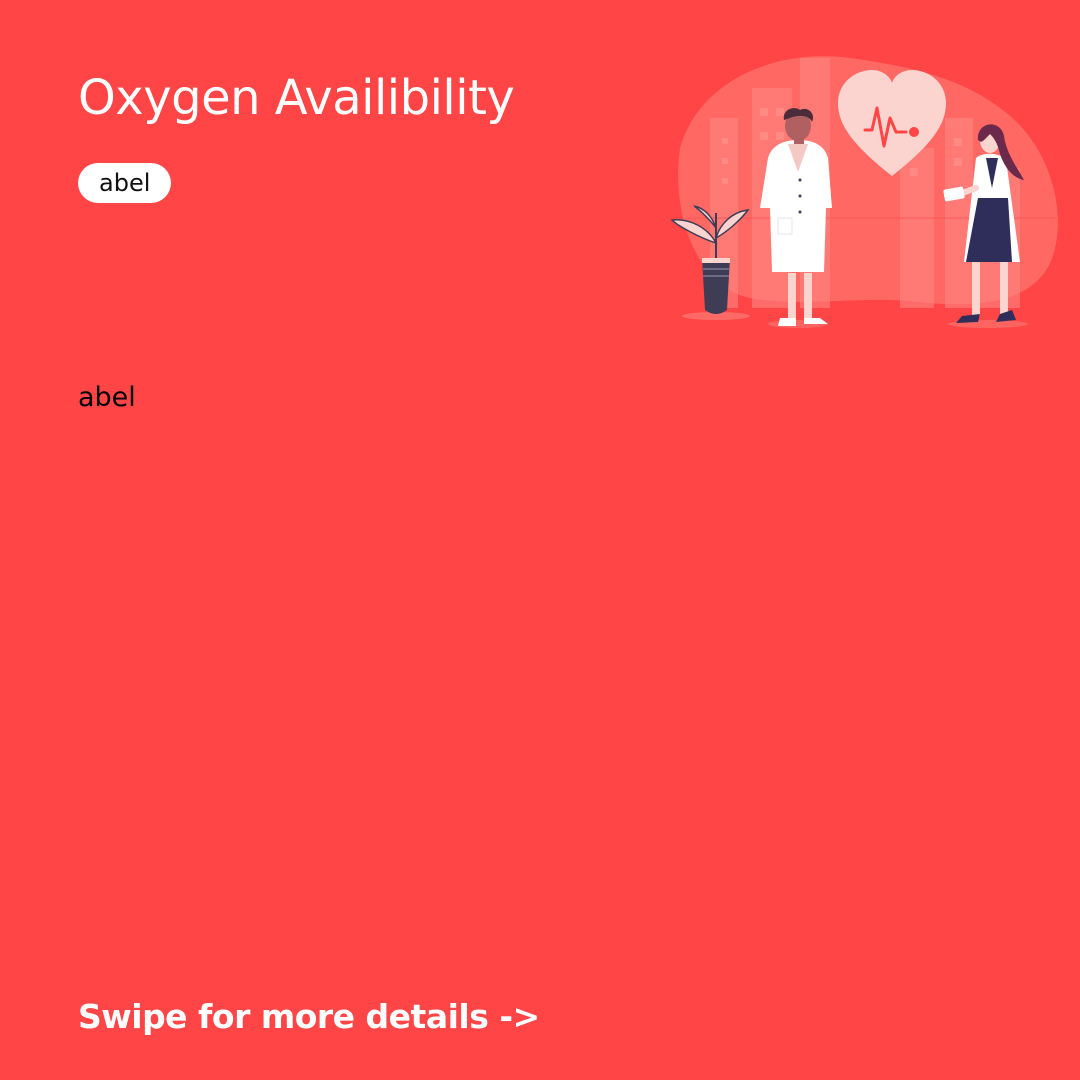  I want to click on page-title: Oxygen Availibility, so click(296, 98).